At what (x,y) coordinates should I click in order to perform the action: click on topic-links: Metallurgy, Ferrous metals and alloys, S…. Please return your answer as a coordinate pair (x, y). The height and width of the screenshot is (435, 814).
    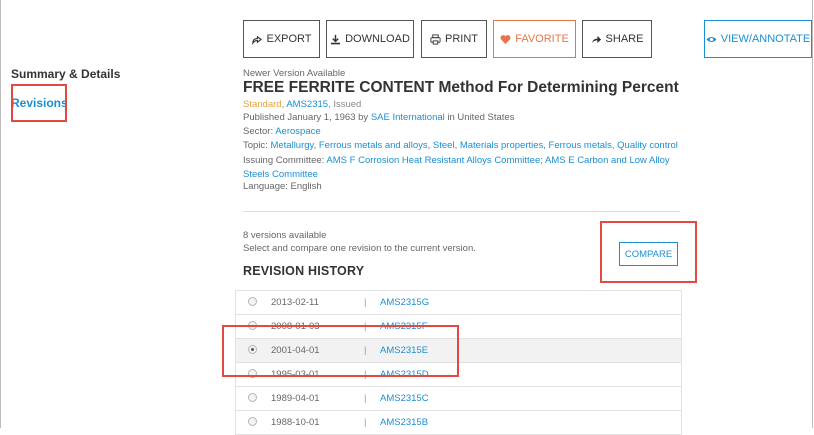
    Looking at the image, I should click on (473, 145).